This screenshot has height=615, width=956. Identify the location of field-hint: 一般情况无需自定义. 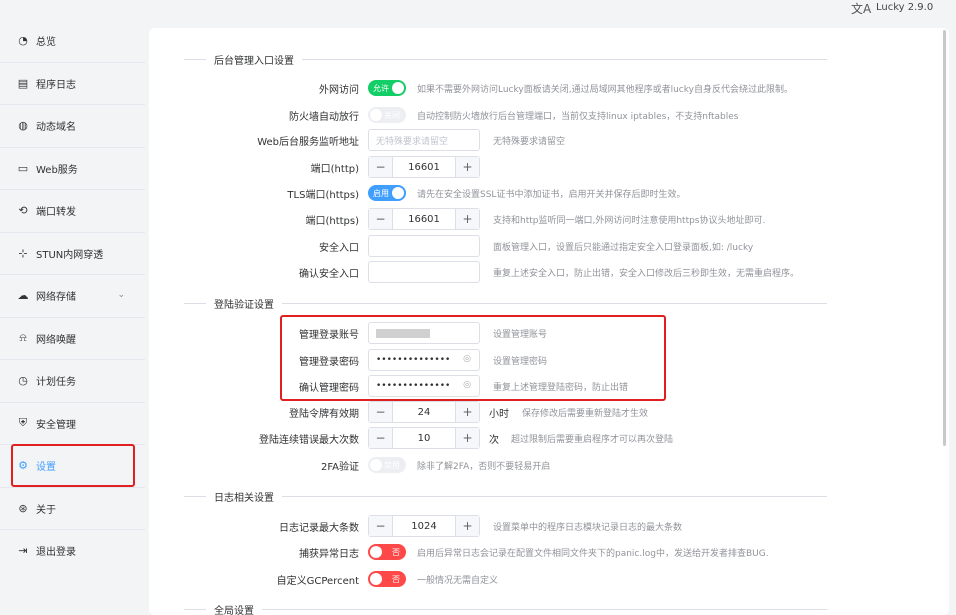
(458, 581).